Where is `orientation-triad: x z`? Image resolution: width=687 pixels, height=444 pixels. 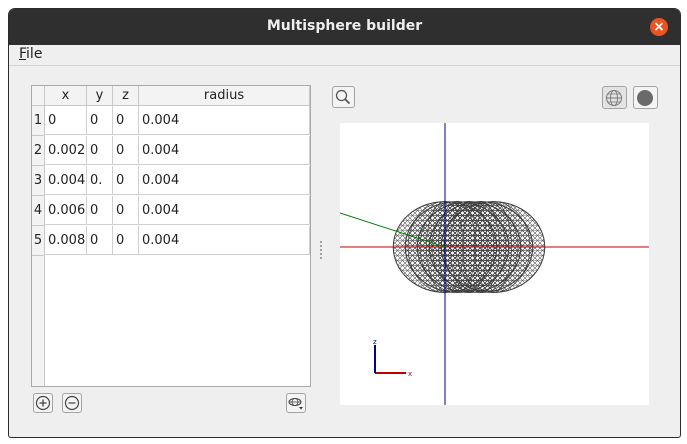 orientation-triad: x z is located at coordinates (392, 358).